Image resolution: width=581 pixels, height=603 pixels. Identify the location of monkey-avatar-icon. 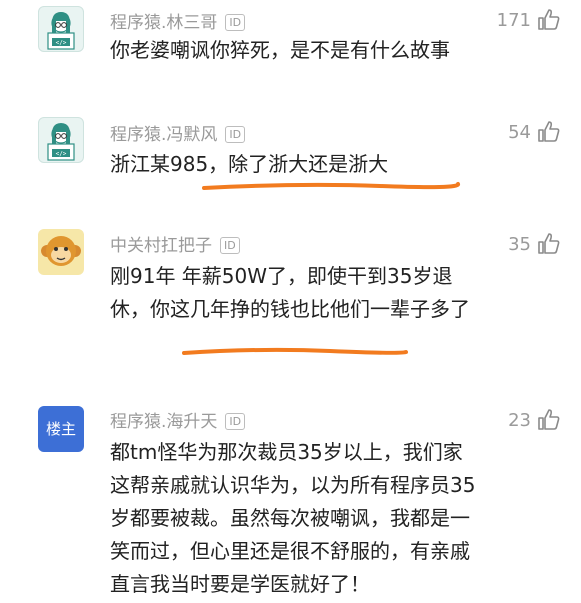
(61, 251).